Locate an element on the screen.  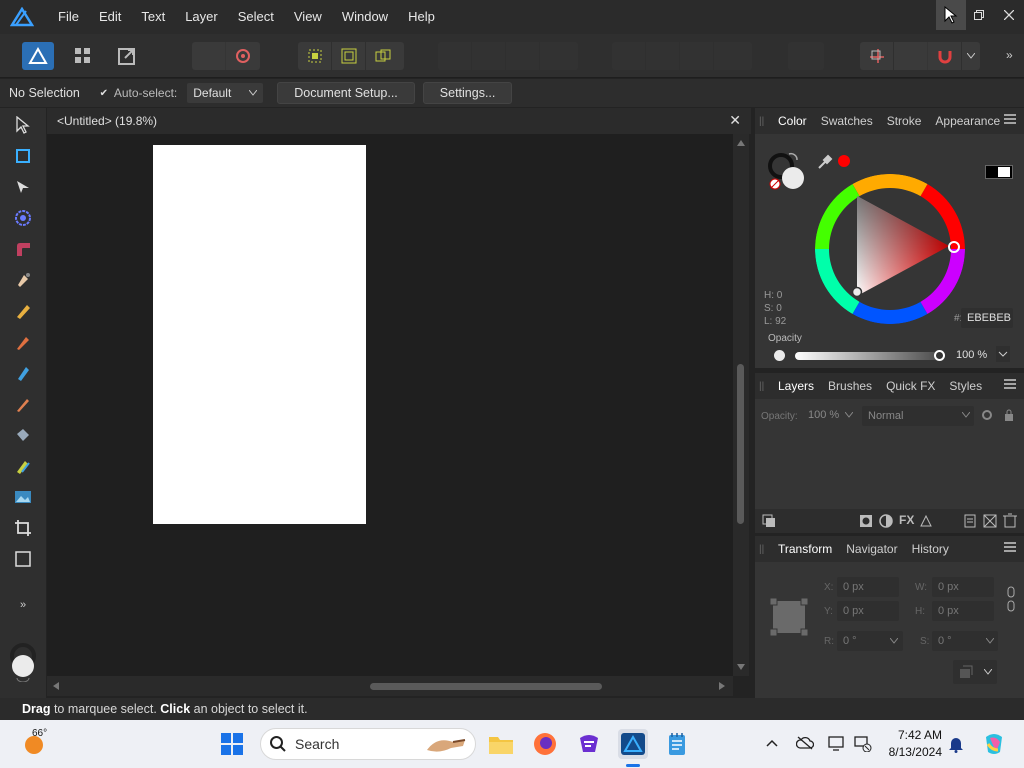
fx-icon: FX is located at coordinates (906, 520).